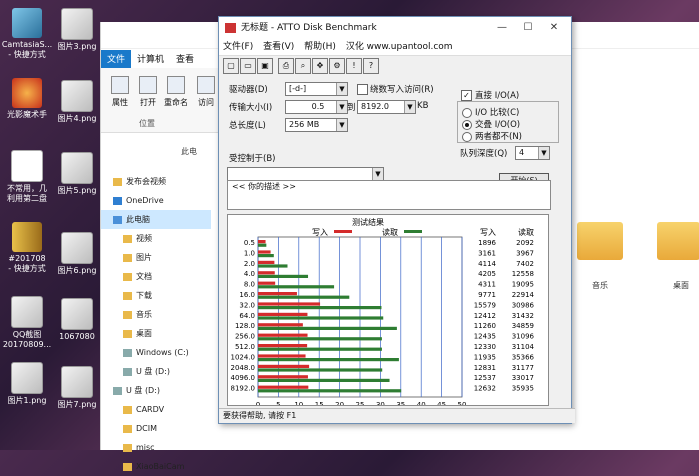 This screenshot has height=476, width=699. I want to click on access-button: 访问, so click(206, 92).